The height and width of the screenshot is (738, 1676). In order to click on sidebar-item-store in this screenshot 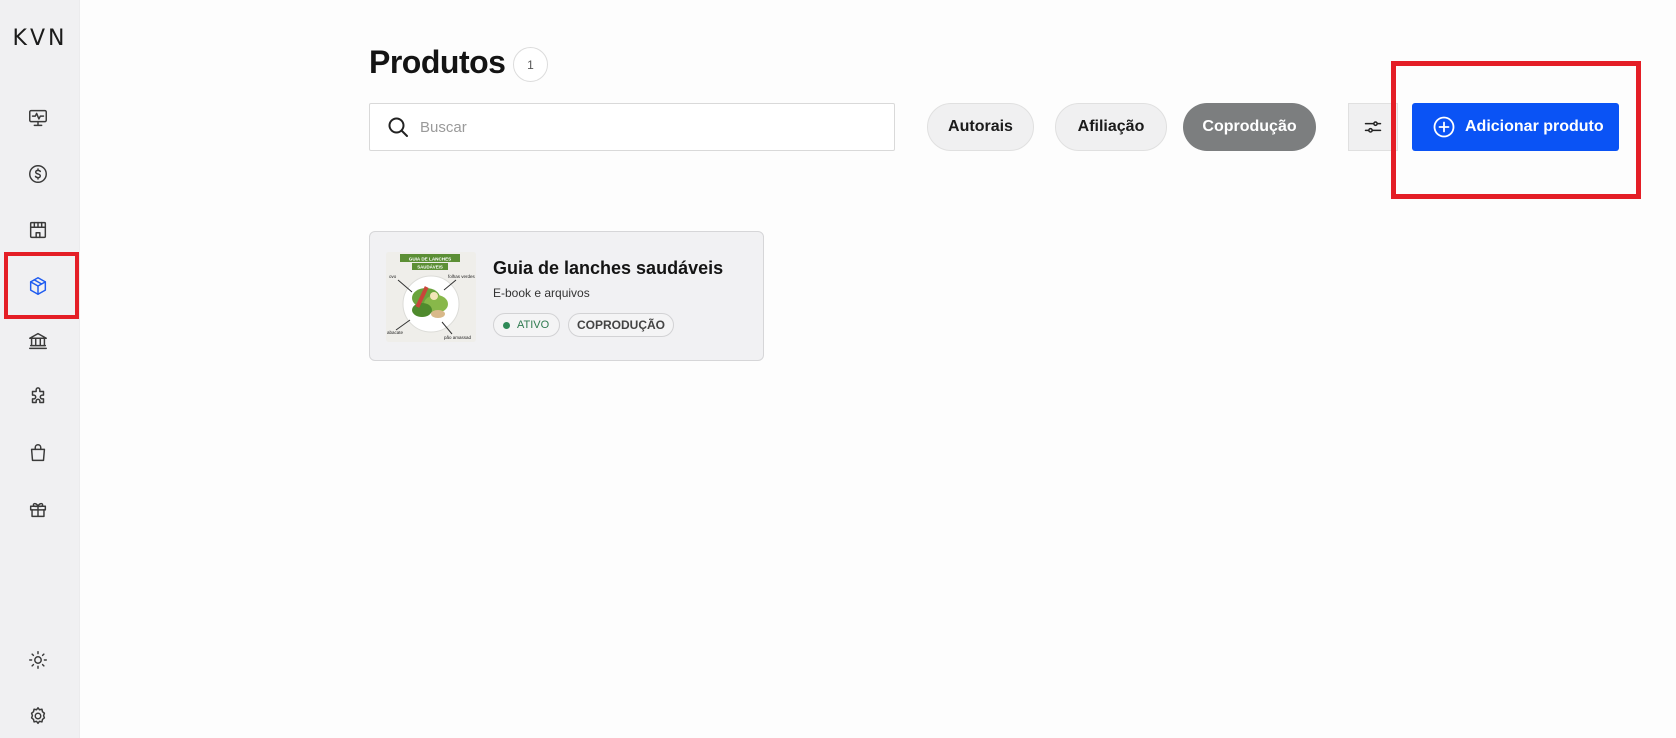, I will do `click(38, 230)`.